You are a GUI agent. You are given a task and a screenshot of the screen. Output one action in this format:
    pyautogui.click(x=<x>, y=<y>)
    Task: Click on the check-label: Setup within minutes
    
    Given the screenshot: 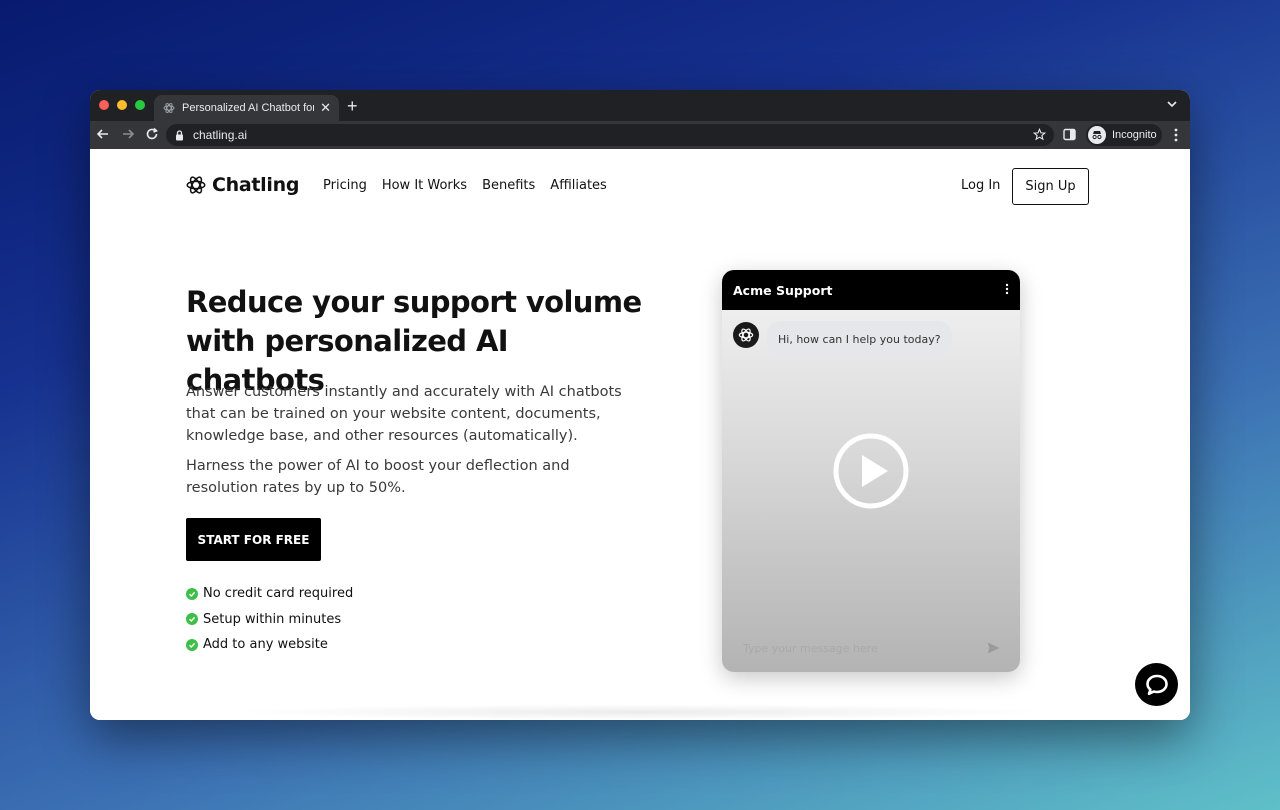 What is the action you would take?
    pyautogui.click(x=272, y=619)
    